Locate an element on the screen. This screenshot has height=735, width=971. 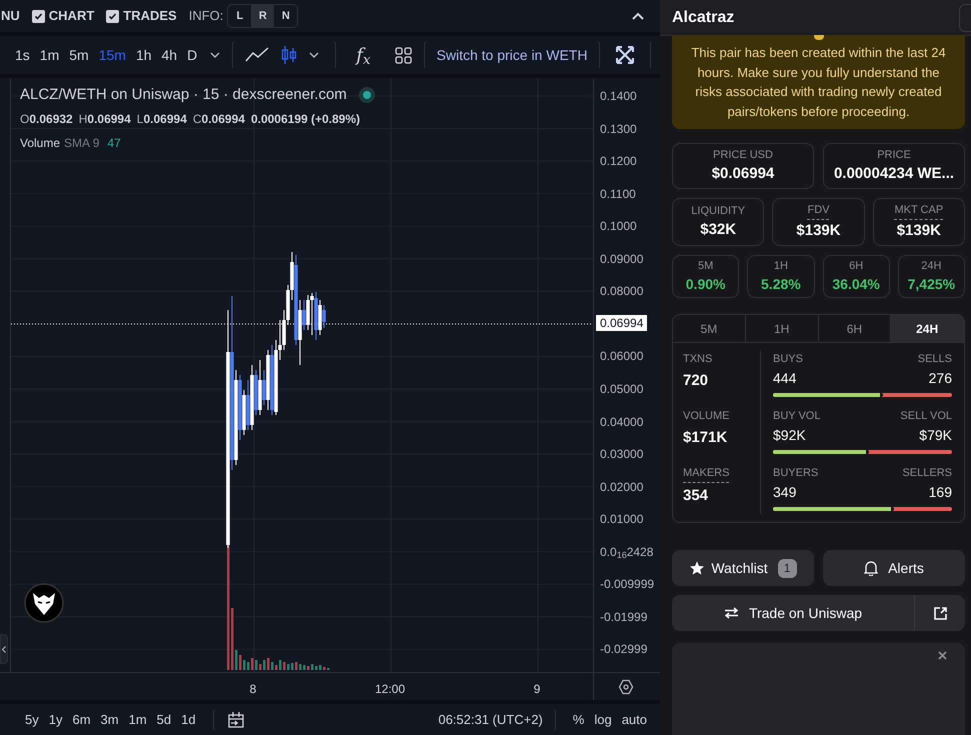
sell-value: $79K is located at coordinates (935, 435).